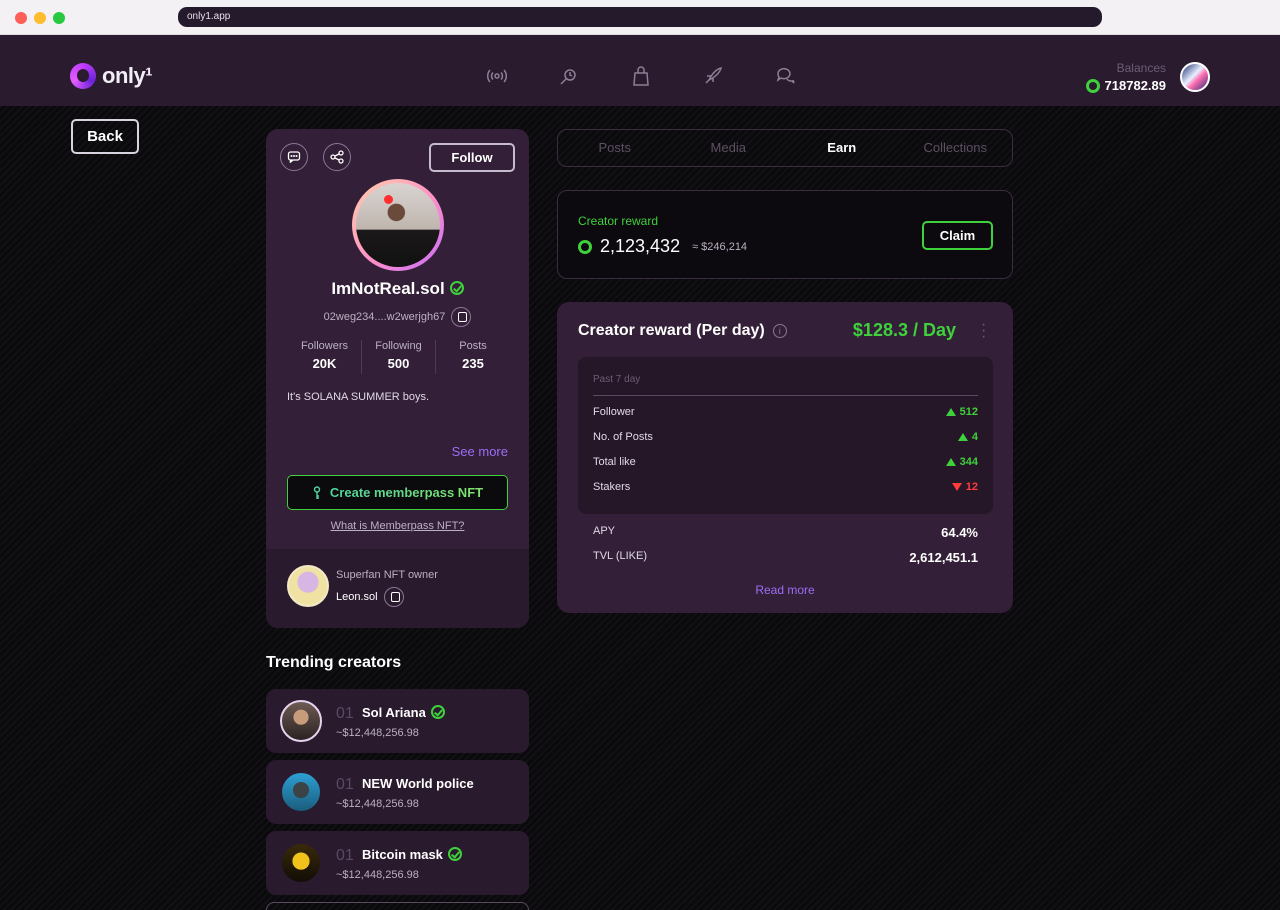 The image size is (1280, 910). I want to click on perday-title-row: Creator reward (Per day) i, so click(682, 331).